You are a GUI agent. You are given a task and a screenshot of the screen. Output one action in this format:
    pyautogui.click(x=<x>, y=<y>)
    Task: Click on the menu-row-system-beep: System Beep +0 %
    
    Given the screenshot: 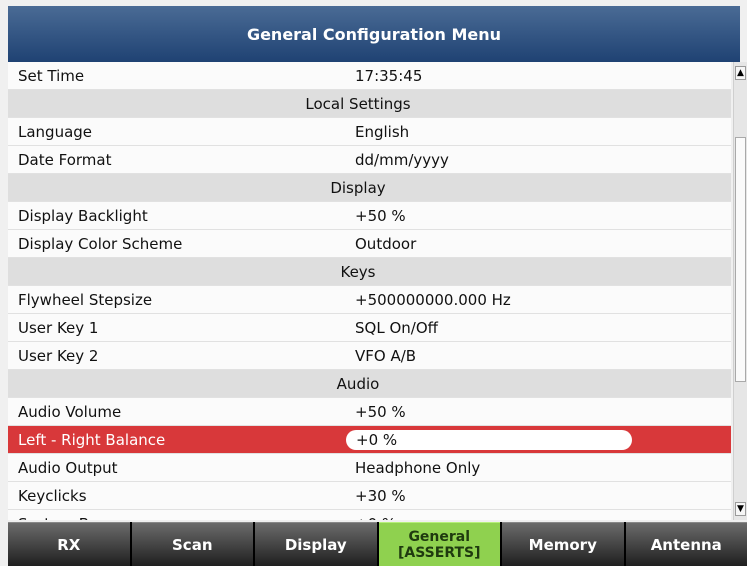 What is the action you would take?
    pyautogui.click(x=369, y=515)
    